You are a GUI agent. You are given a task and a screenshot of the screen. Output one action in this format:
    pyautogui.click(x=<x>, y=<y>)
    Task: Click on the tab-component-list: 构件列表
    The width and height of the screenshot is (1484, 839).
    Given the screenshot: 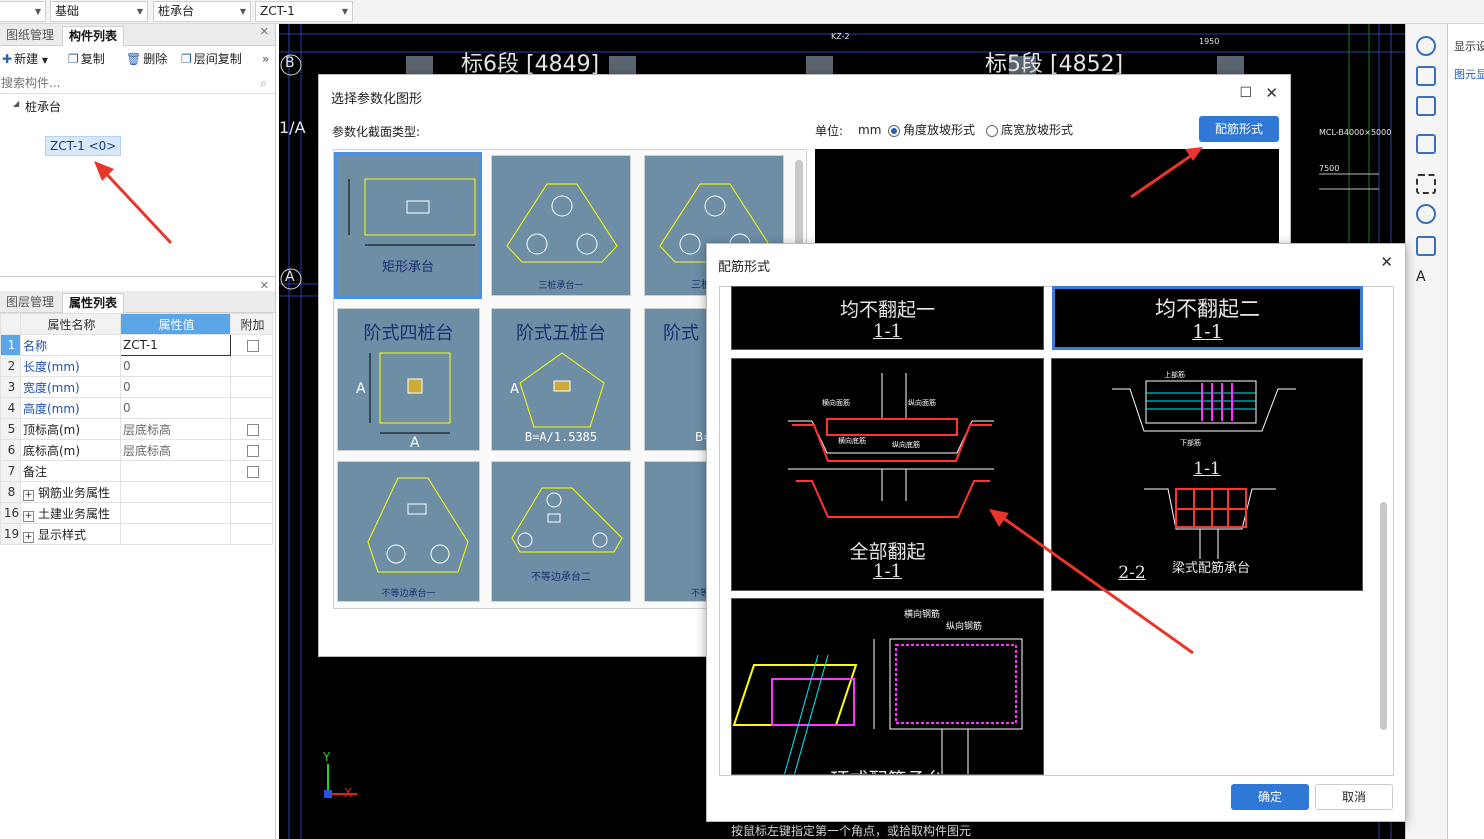 What is the action you would take?
    pyautogui.click(x=93, y=36)
    